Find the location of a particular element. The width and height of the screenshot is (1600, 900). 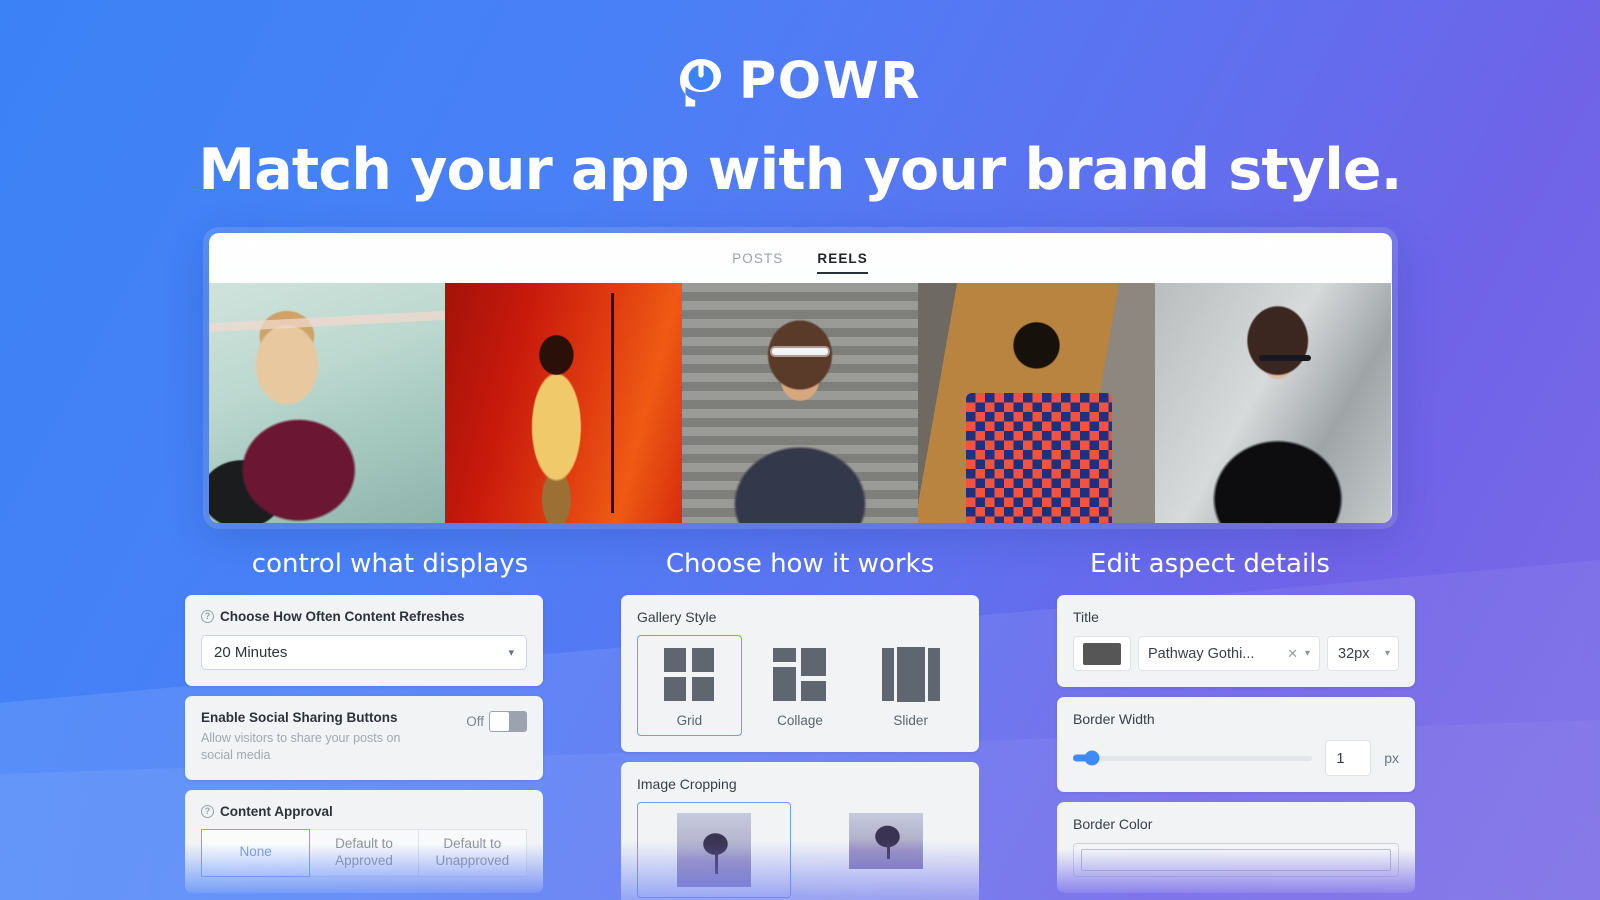

segment-default-approved: Default to Approved is located at coordinates (364, 852).